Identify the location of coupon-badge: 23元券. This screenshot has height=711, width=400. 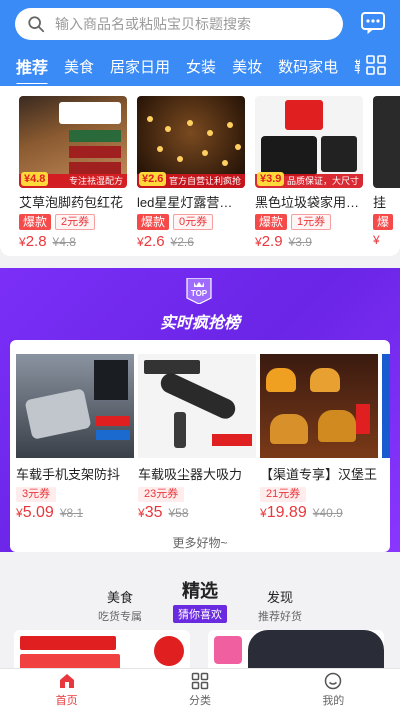
(161, 494).